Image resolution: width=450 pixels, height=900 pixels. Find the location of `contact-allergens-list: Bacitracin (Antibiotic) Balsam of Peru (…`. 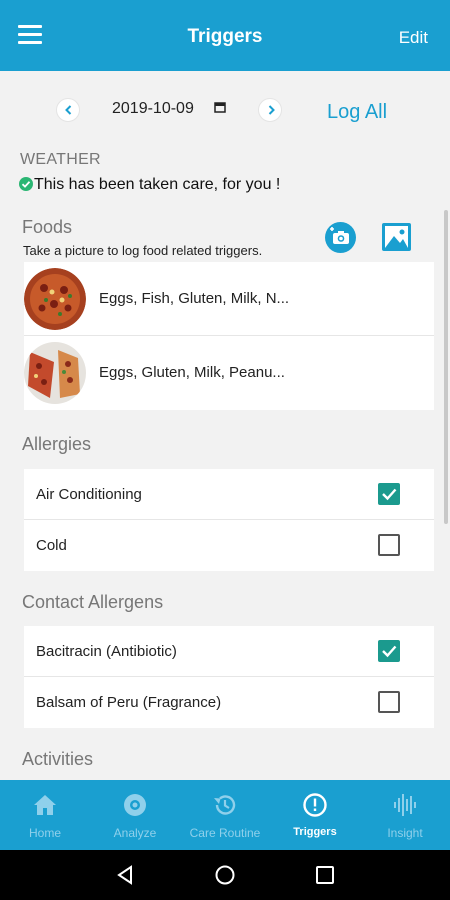

contact-allergens-list: Bacitracin (Antibiotic) Balsam of Peru (… is located at coordinates (229, 677).